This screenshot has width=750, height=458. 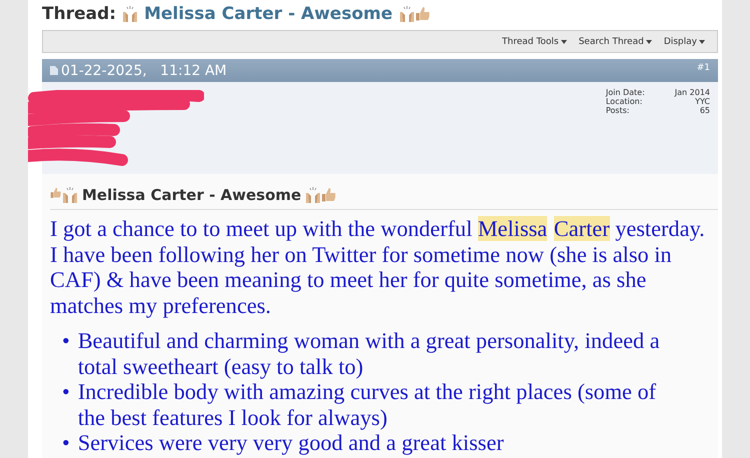 What do you see at coordinates (618, 110) in the screenshot?
I see `info-label: Posts:` at bounding box center [618, 110].